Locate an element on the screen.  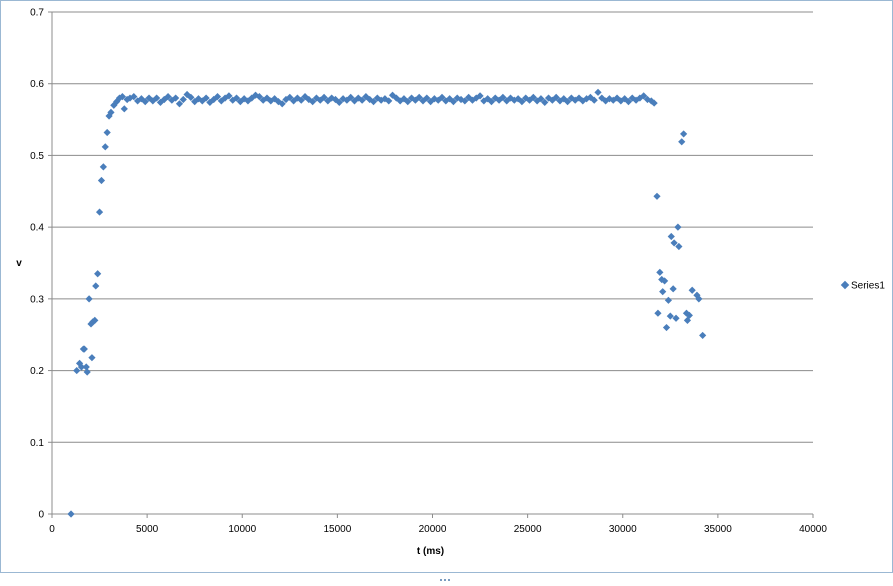
x-tick-labels: 0 5000 10000 15000 20000 25000 30000 35000 40000 is located at coordinates (438, 524).